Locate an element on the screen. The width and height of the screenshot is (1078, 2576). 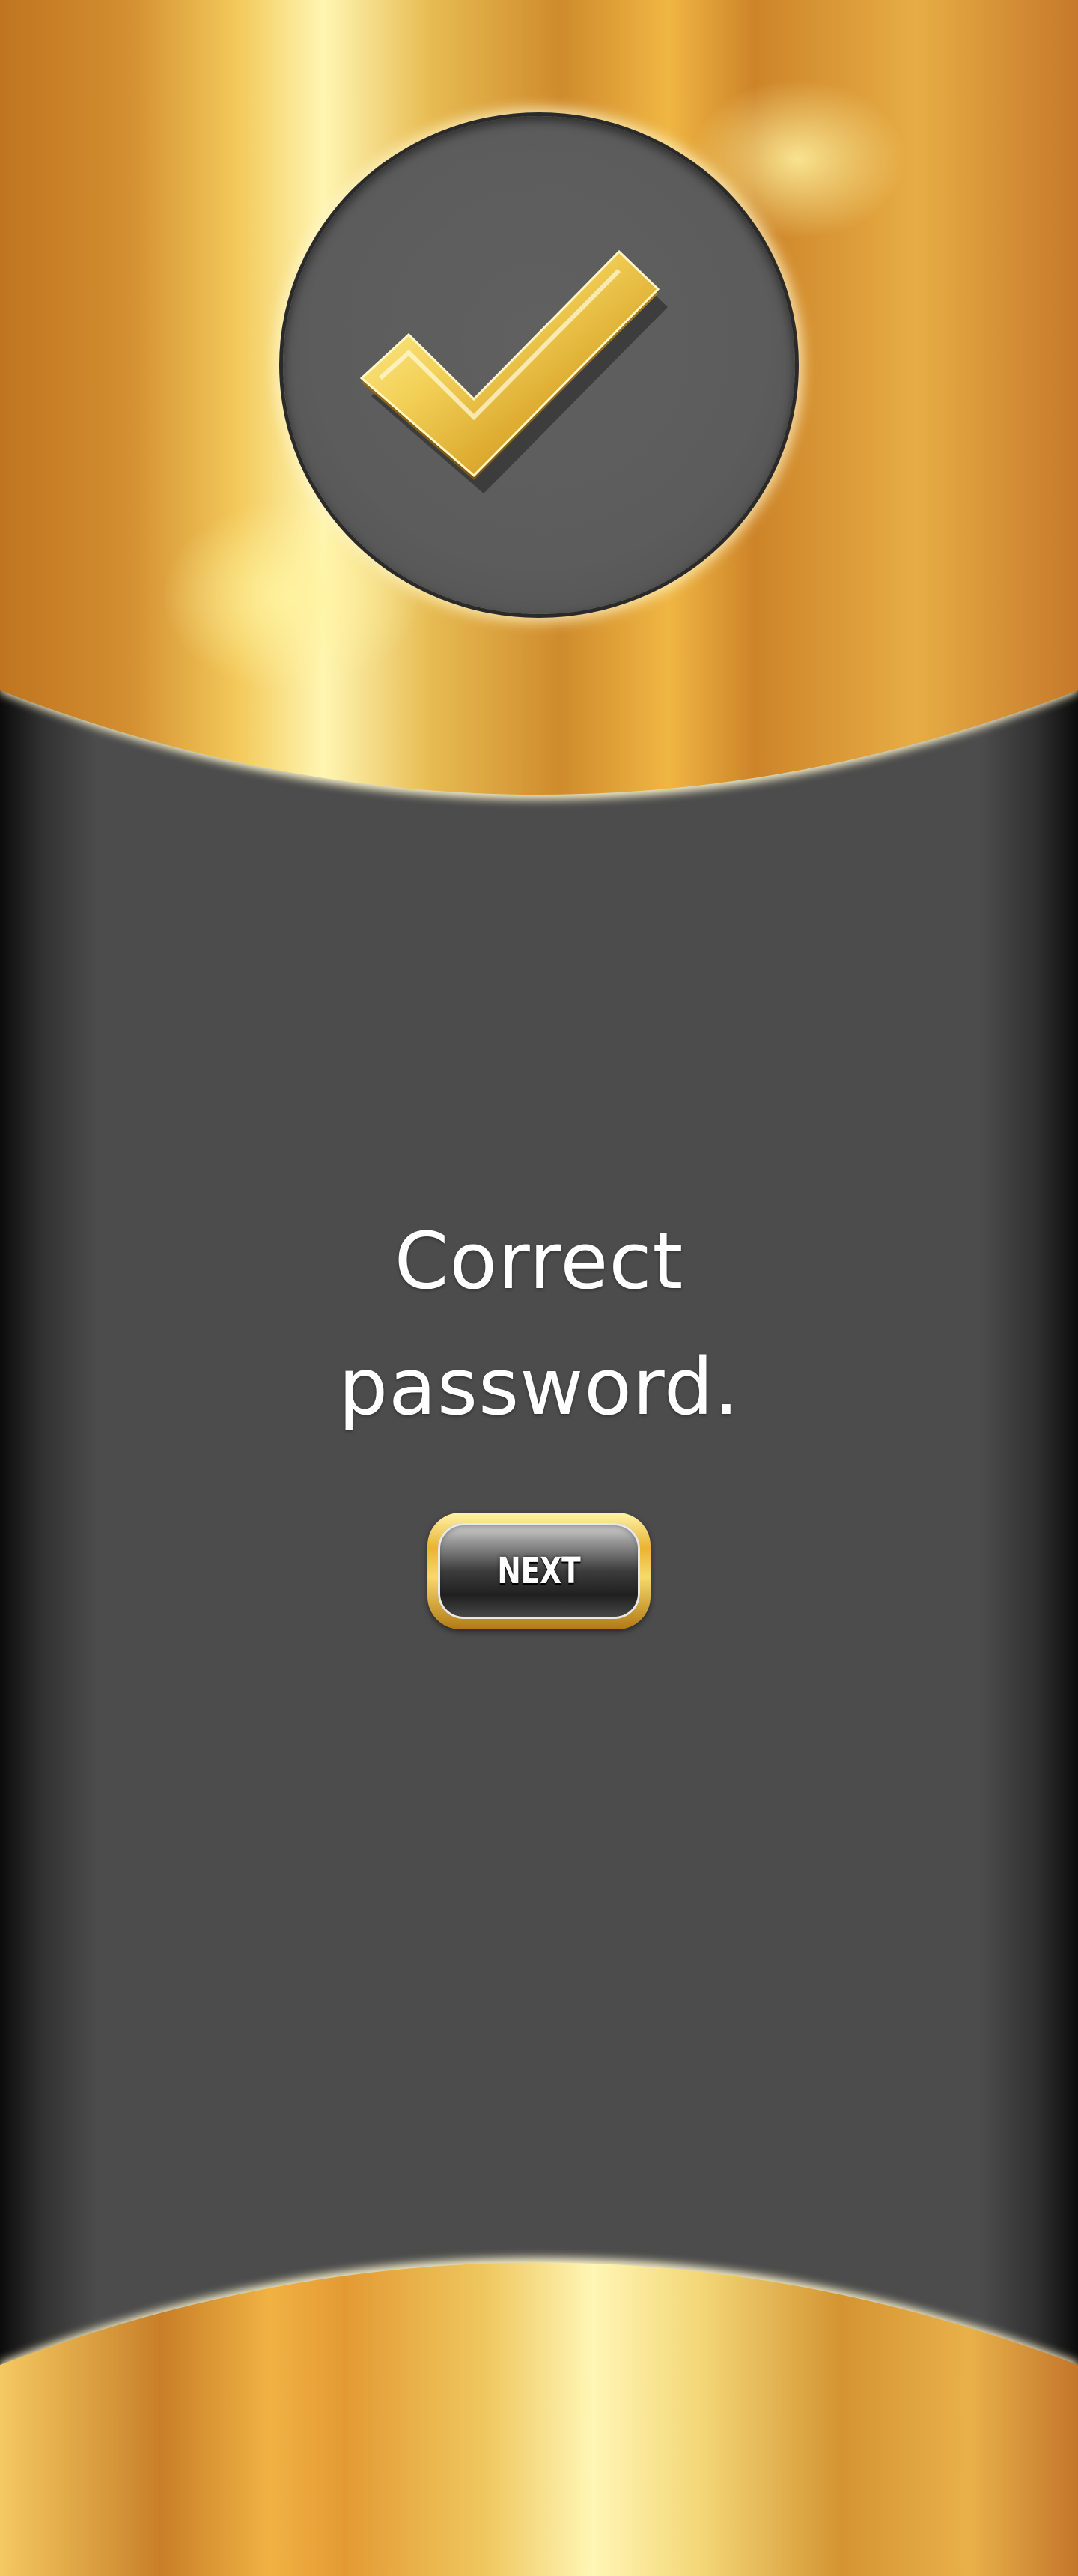
message-line-2: password. is located at coordinates (539, 1387).